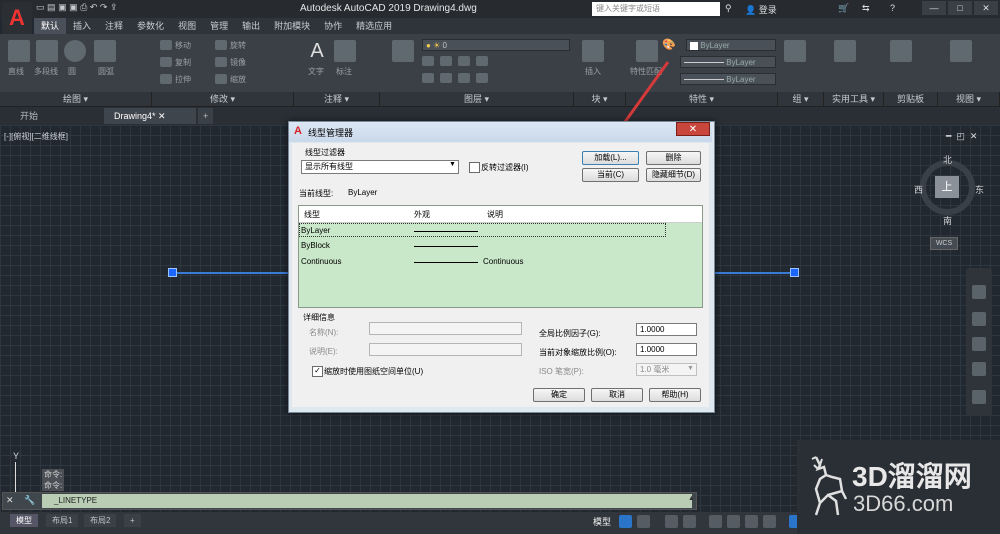 This screenshot has width=1000, height=534. I want to click on save-icon: ▣, so click(62, 7).